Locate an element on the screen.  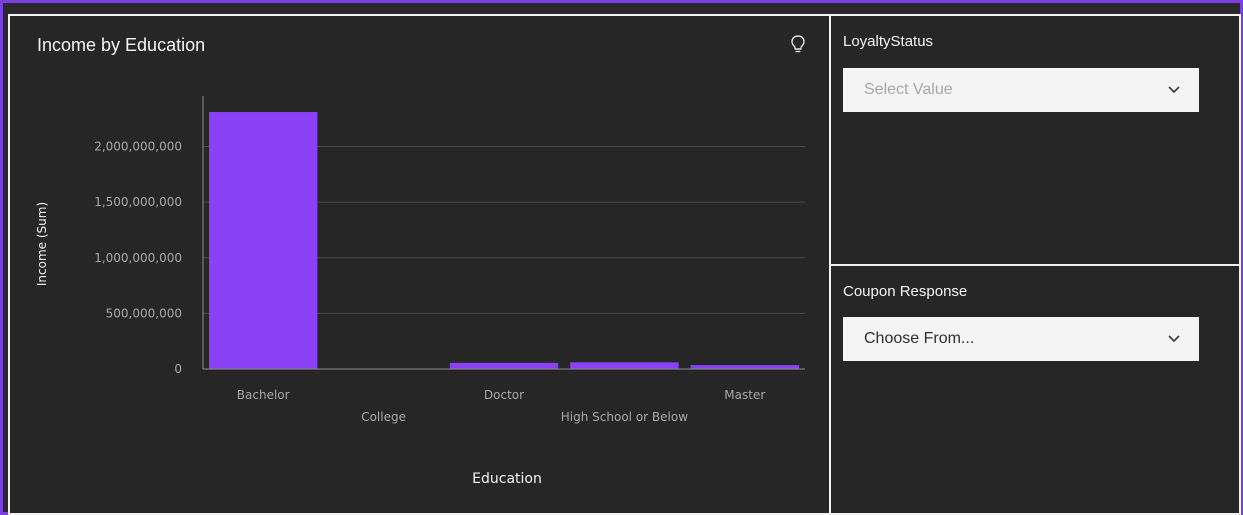
y-tick-label: 1,000,000,000 is located at coordinates (138, 258).